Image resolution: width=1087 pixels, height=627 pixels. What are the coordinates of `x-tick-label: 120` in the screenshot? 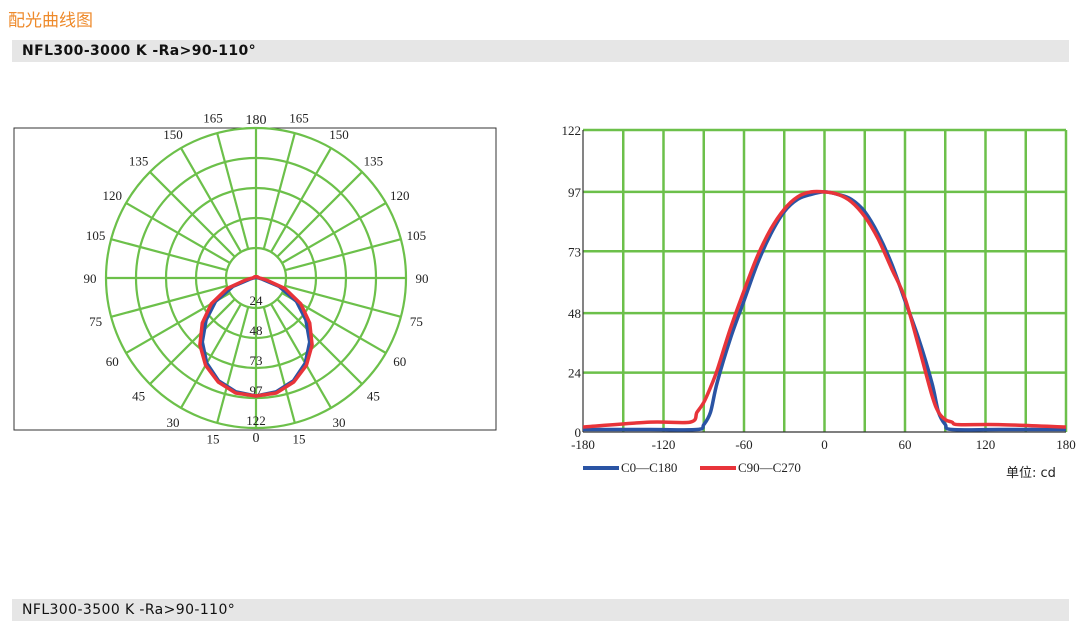 It's located at (986, 444).